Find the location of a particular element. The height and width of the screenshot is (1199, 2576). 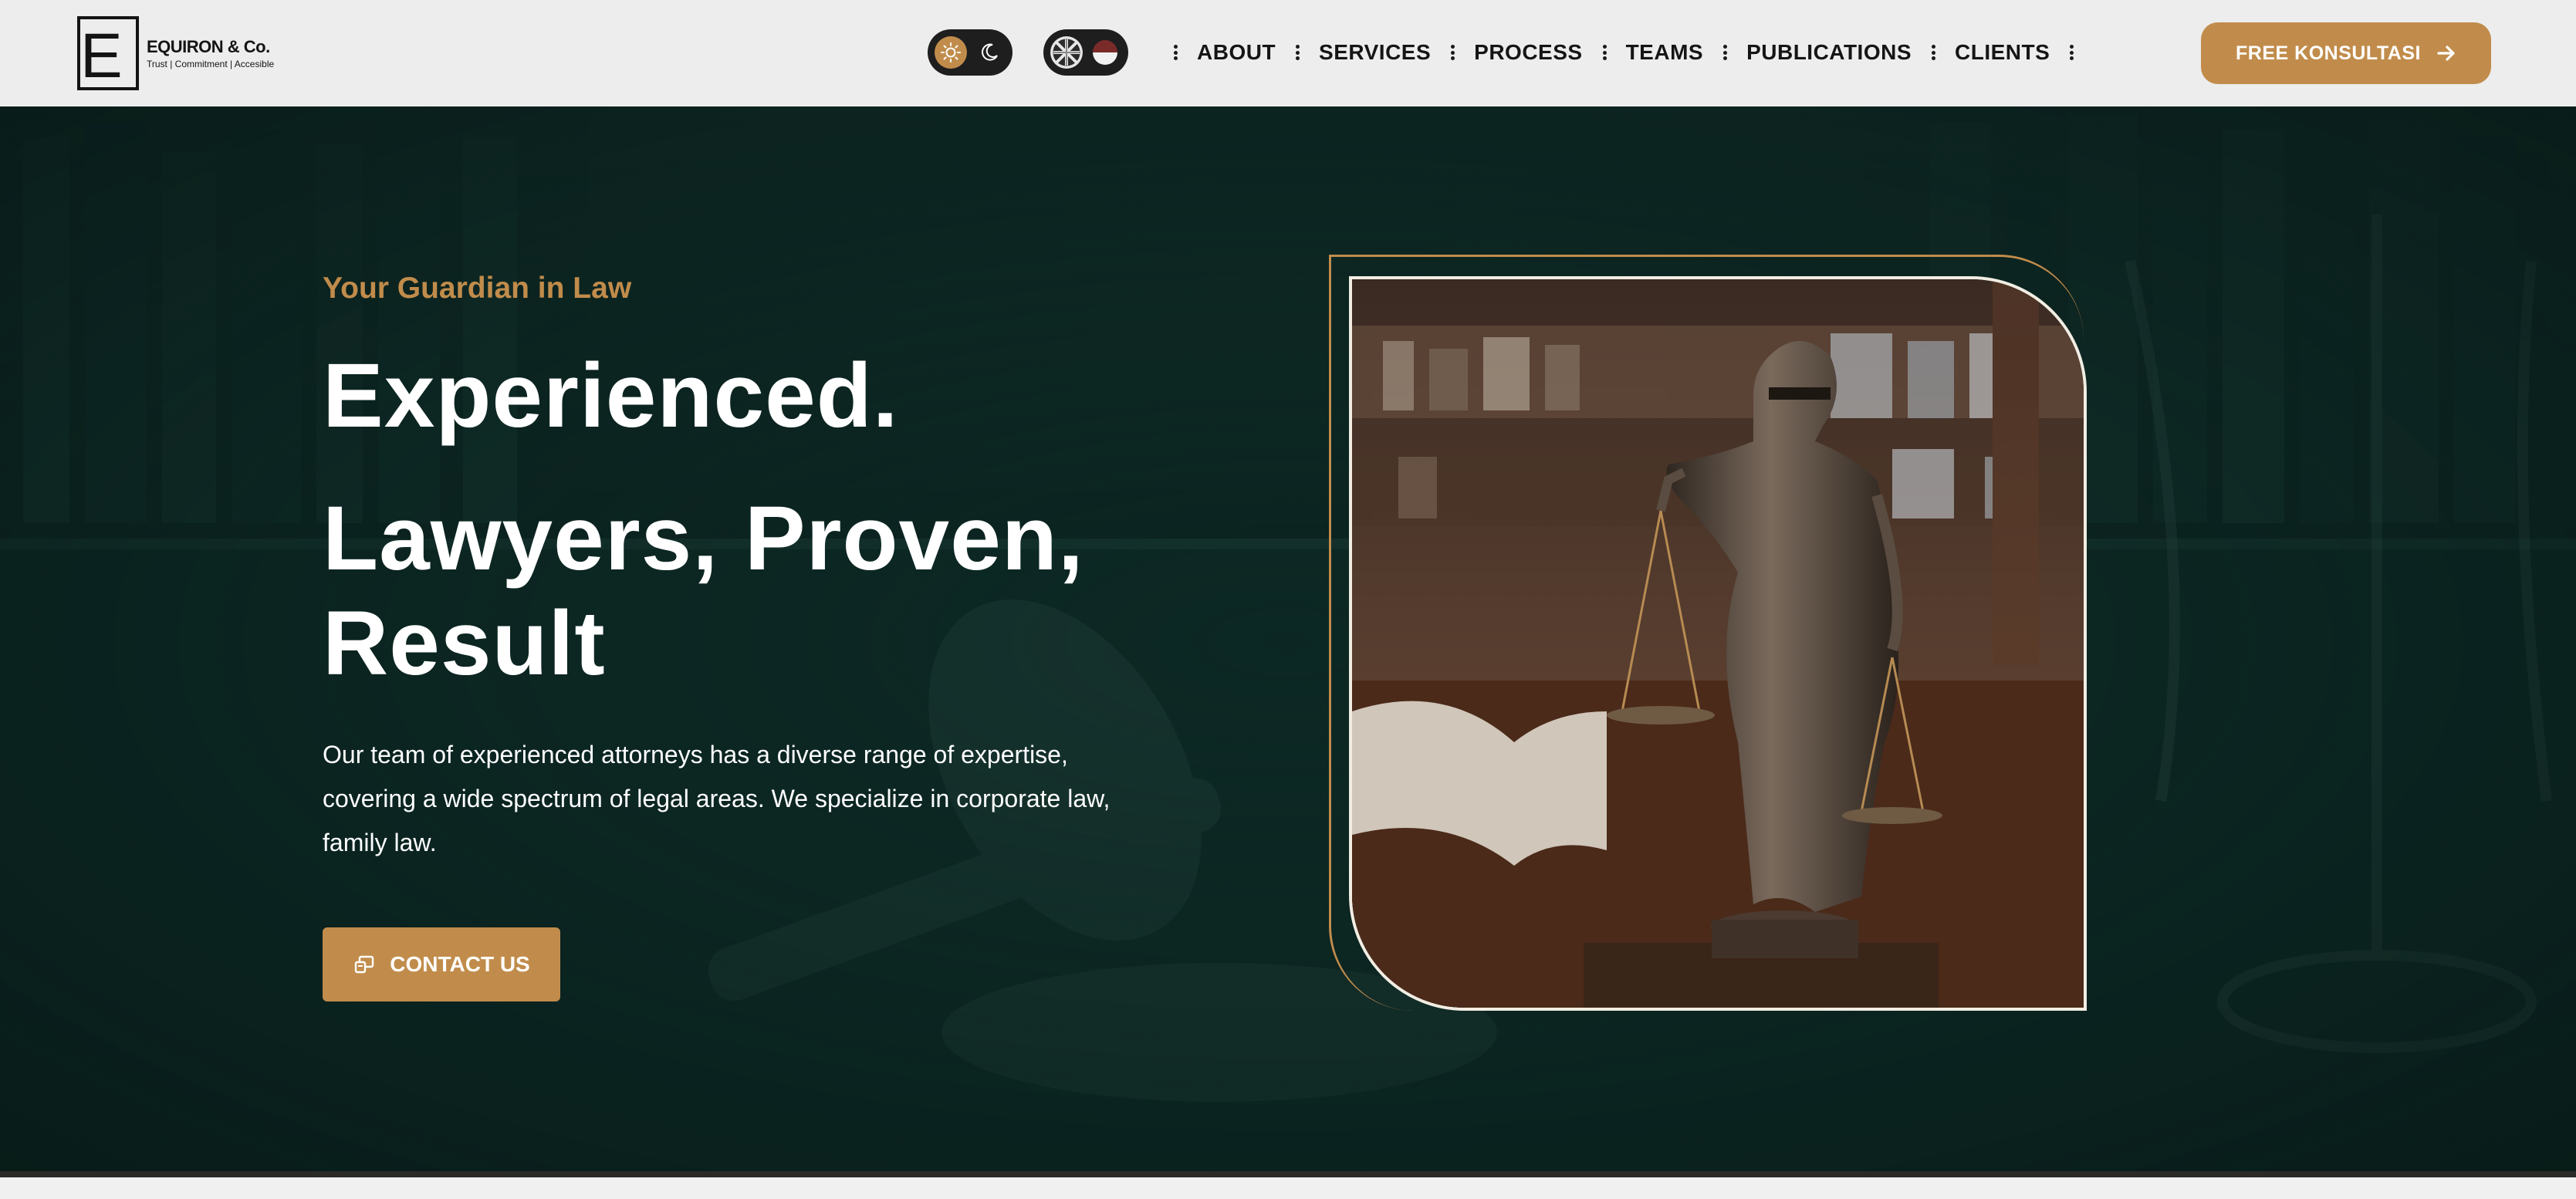

next-section-edge is located at coordinates (1288, 1188).